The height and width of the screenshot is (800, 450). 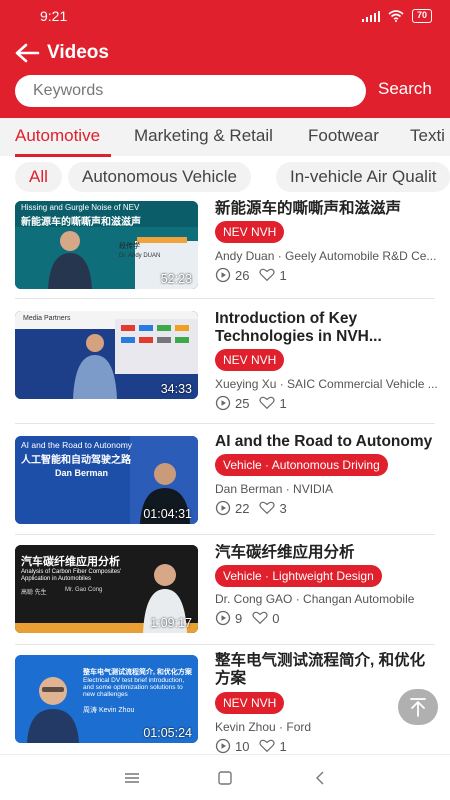 I want to click on video-title: 整车电气测试流程简介, 和优化方案, so click(x=326, y=670).